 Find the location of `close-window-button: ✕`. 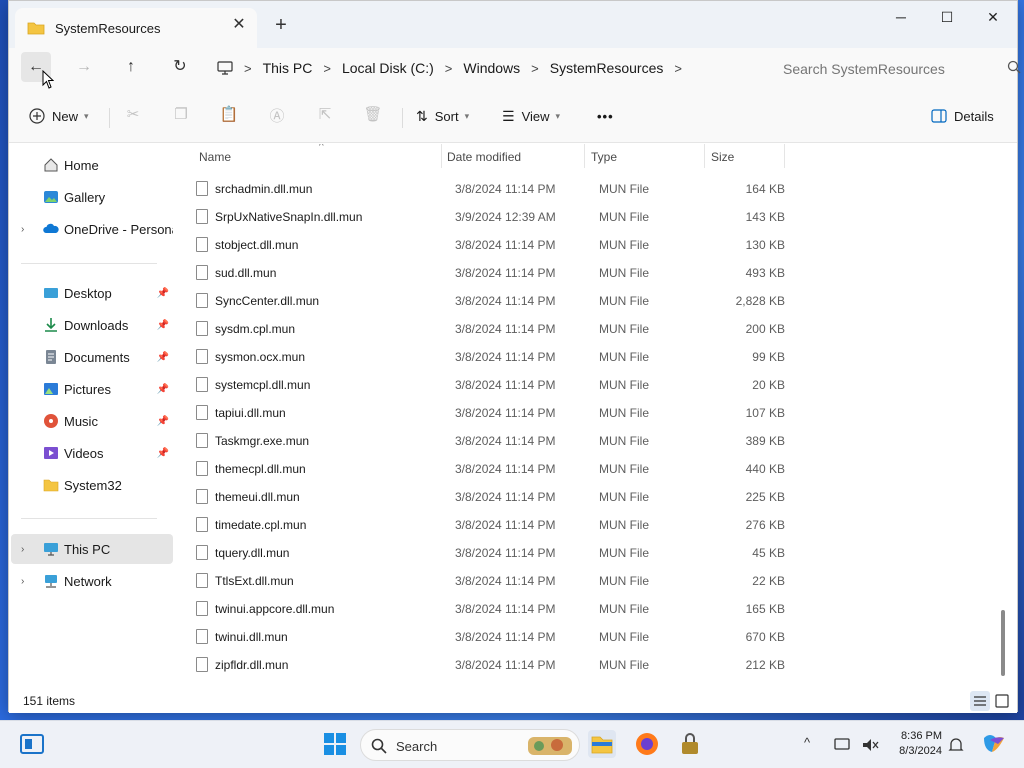

close-window-button: ✕ is located at coordinates (993, 17).